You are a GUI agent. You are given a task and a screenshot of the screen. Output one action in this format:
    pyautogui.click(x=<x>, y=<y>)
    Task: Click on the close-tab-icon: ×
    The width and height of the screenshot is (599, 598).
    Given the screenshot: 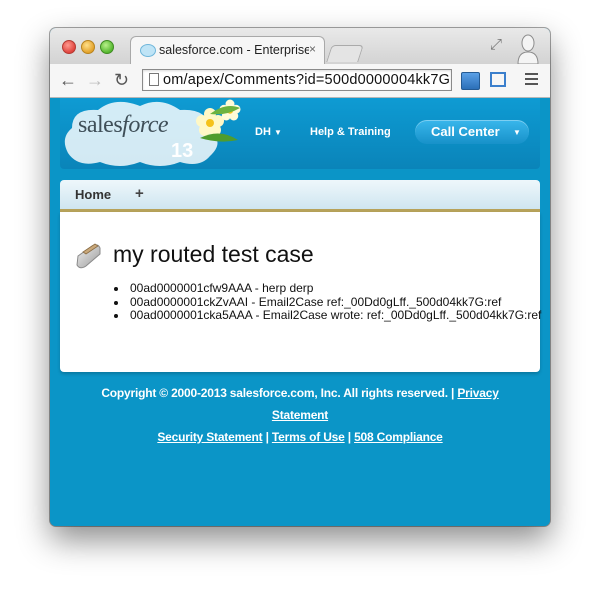 What is the action you would take?
    pyautogui.click(x=312, y=49)
    